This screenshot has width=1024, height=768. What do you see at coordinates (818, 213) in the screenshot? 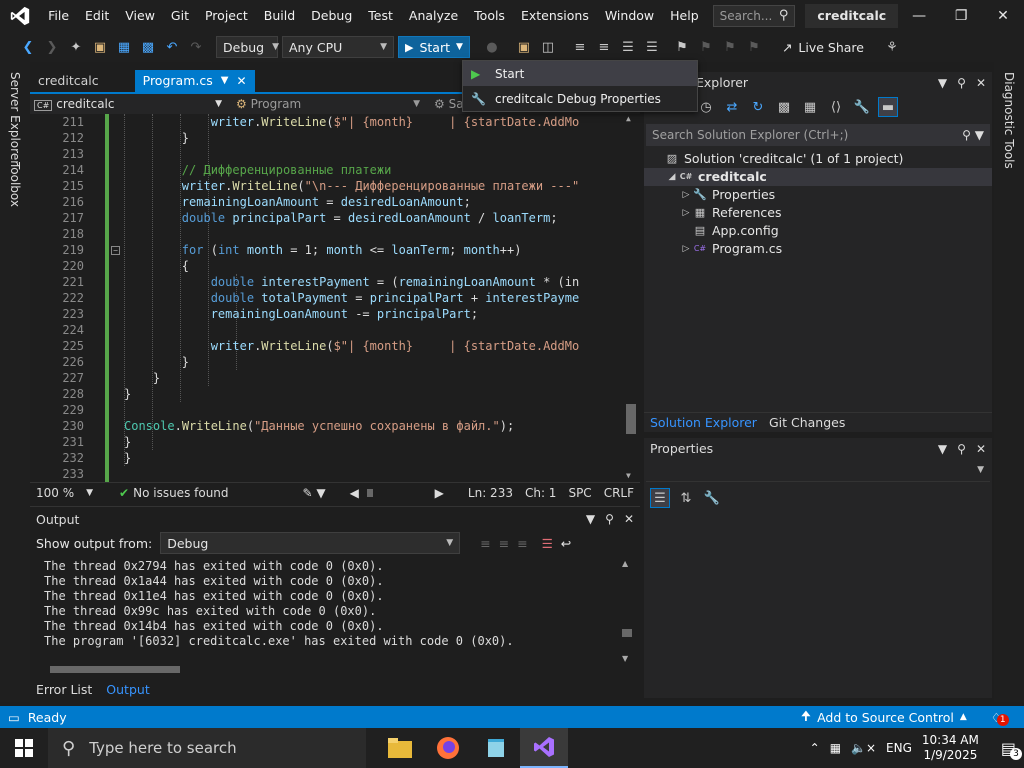
I see `tree-item: ▷ ▦ References` at bounding box center [818, 213].